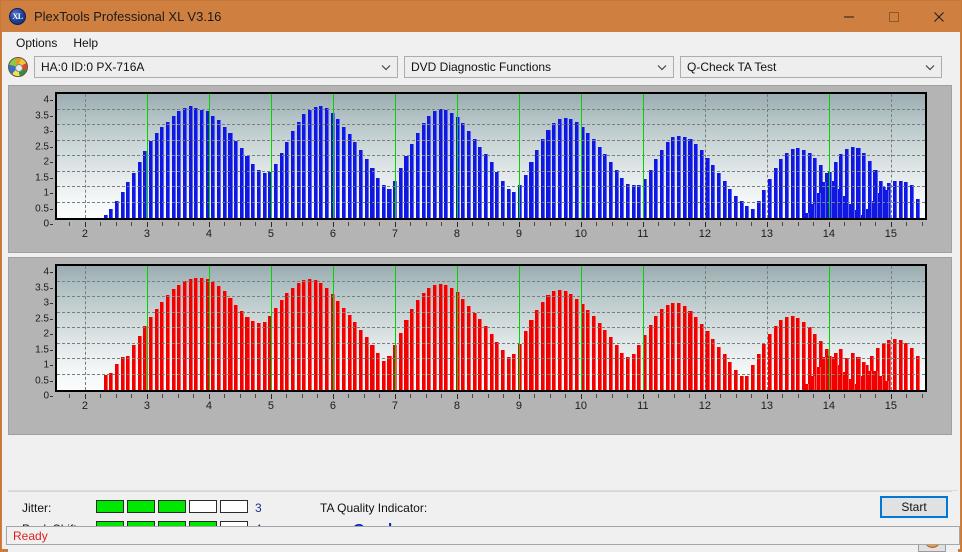  What do you see at coordinates (46, 334) in the screenshot?
I see `y-axis-tick-label: 2` at bounding box center [46, 334].